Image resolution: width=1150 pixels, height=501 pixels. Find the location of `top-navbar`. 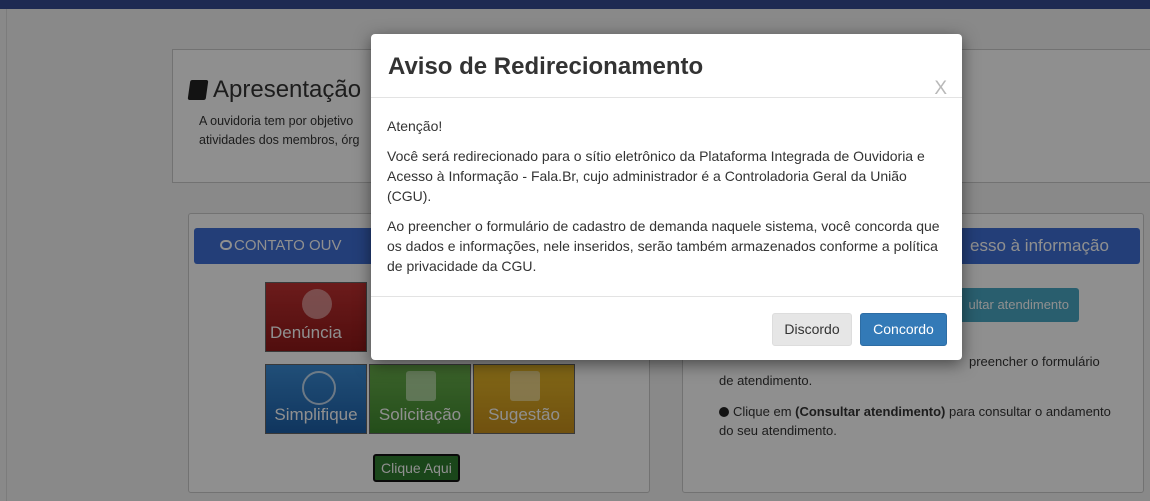

top-navbar is located at coordinates (575, 4).